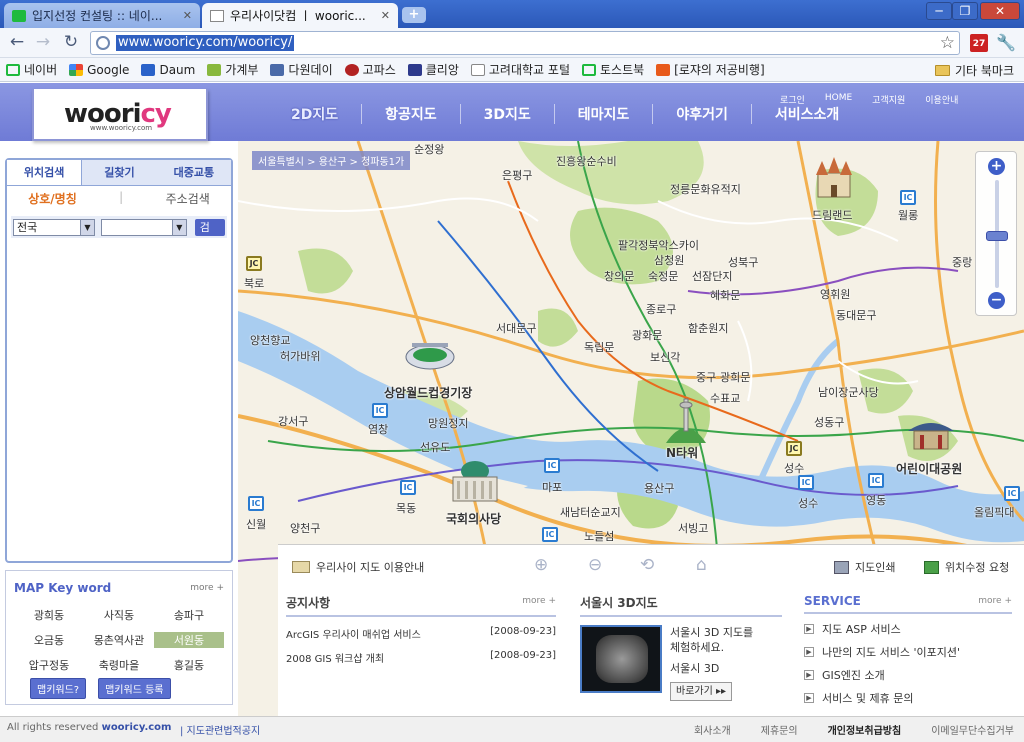 The height and width of the screenshot is (742, 1024). Describe the element at coordinates (908, 698) in the screenshot. I see `service-item: ▶ 서비스 및 제휴 문의` at that location.